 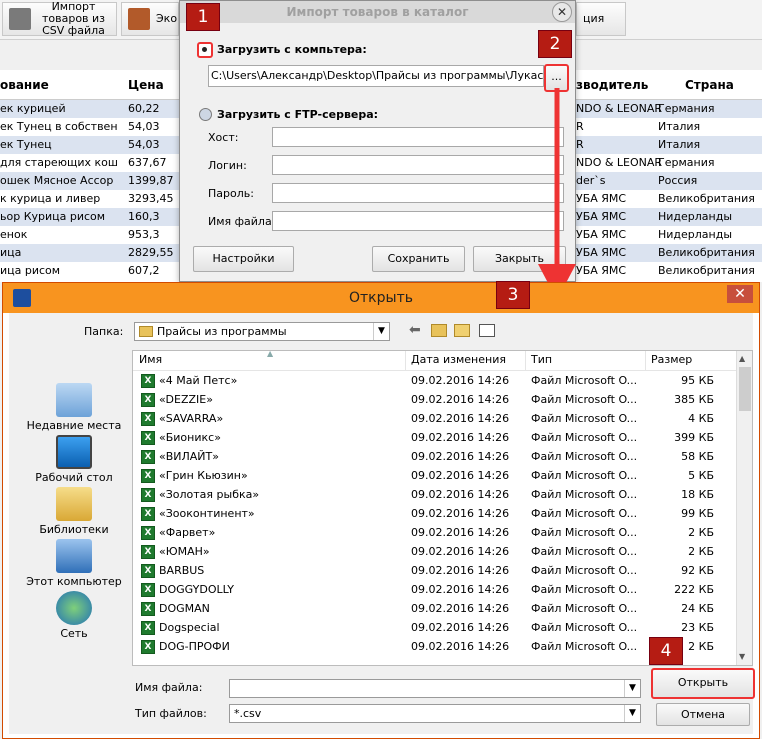 I want to click on folder-select: Прайсы из программы ▼, so click(x=262, y=331).